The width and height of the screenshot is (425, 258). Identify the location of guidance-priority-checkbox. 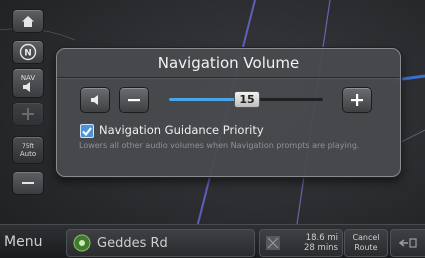
(87, 131).